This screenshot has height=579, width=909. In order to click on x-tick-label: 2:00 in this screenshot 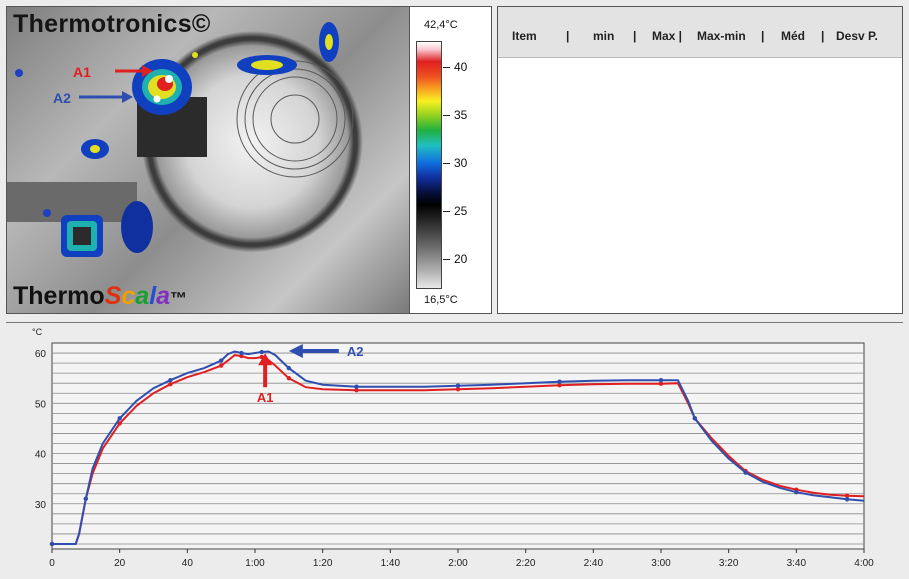, I will do `click(458, 563)`.